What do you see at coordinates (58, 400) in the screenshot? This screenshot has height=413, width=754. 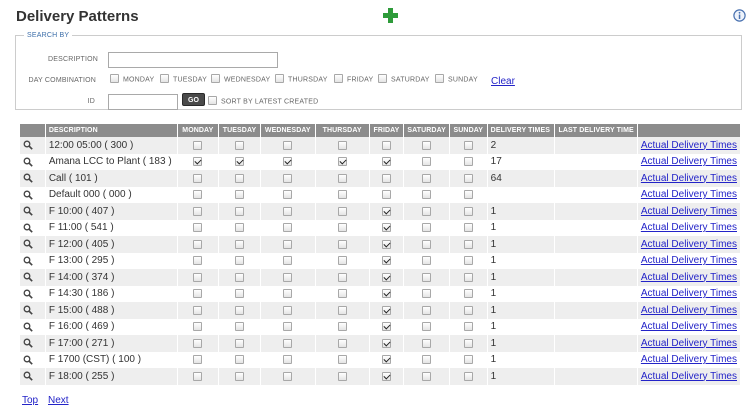 I see `next-link: Next` at bounding box center [58, 400].